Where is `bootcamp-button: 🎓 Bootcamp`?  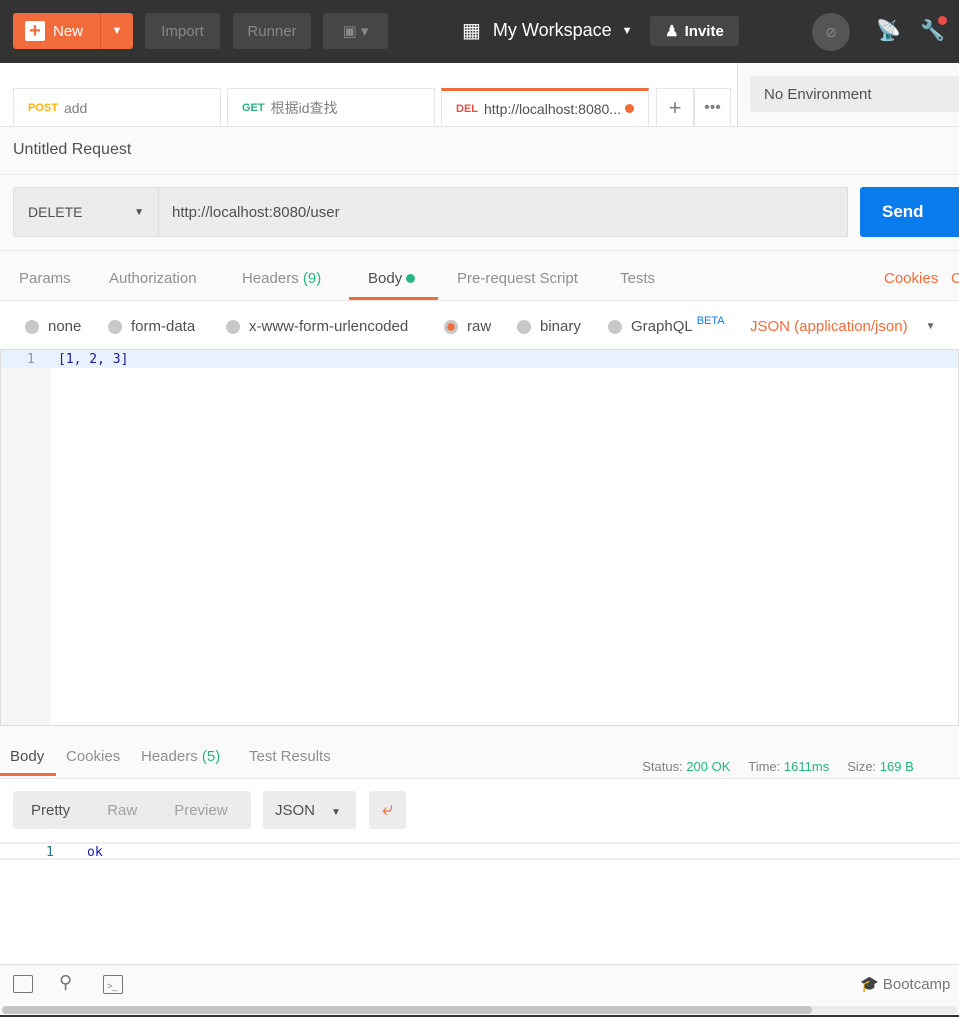 bootcamp-button: 🎓 Bootcamp is located at coordinates (905, 984).